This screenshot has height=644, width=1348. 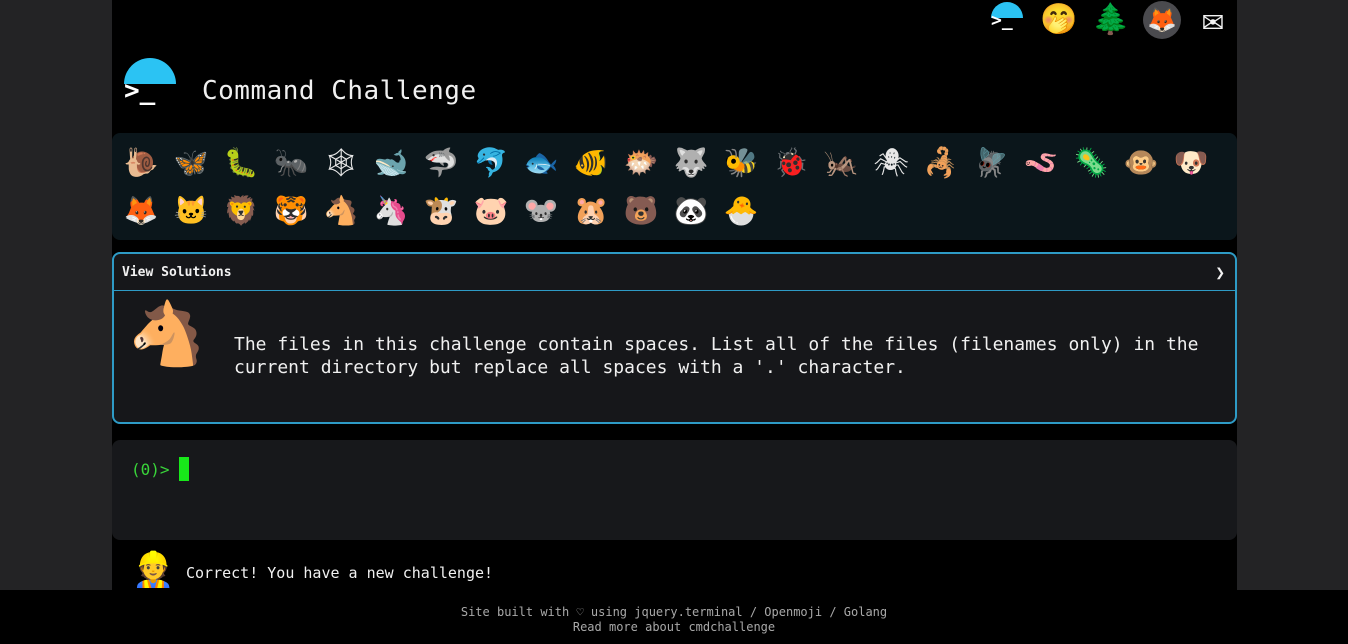 I want to click on spider-icon: 🕷, so click(x=891, y=163).